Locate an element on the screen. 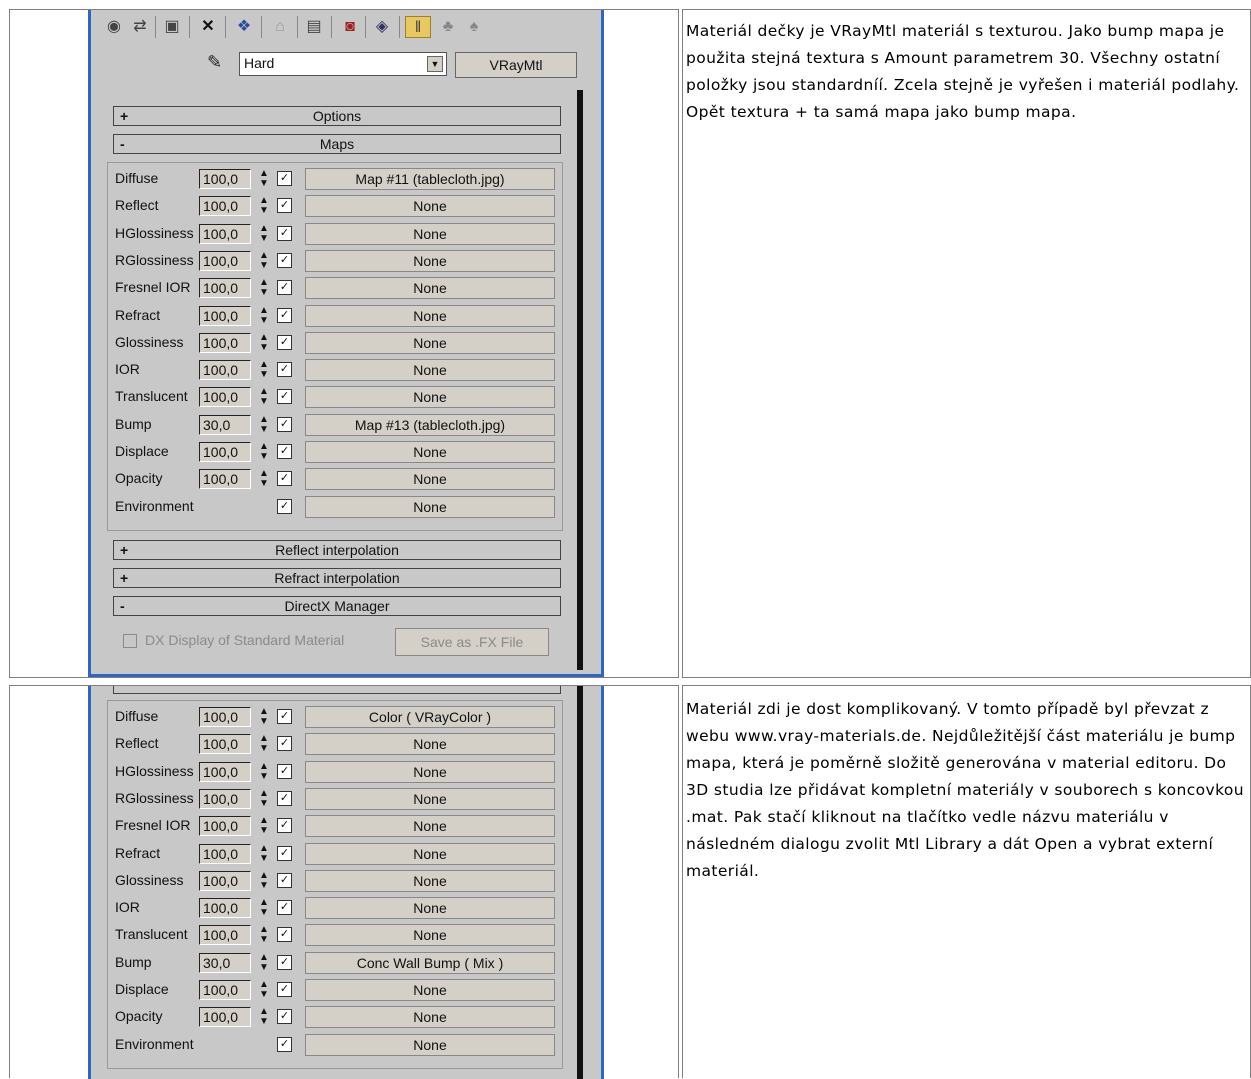 The width and height of the screenshot is (1251, 1079). rollout-header: + Reflect interpolation is located at coordinates (337, 550).